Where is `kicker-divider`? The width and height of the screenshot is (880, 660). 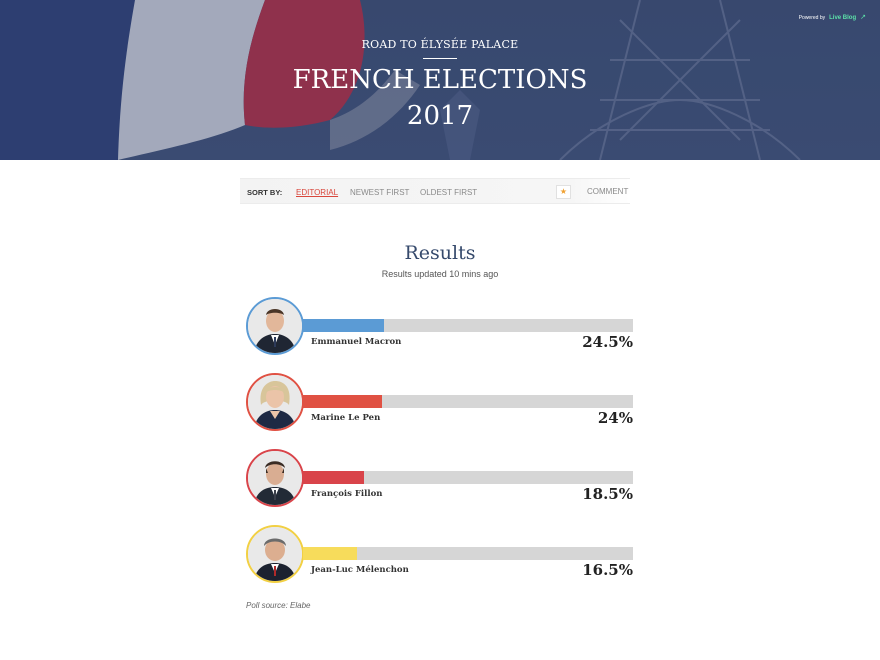
kicker-divider is located at coordinates (440, 58).